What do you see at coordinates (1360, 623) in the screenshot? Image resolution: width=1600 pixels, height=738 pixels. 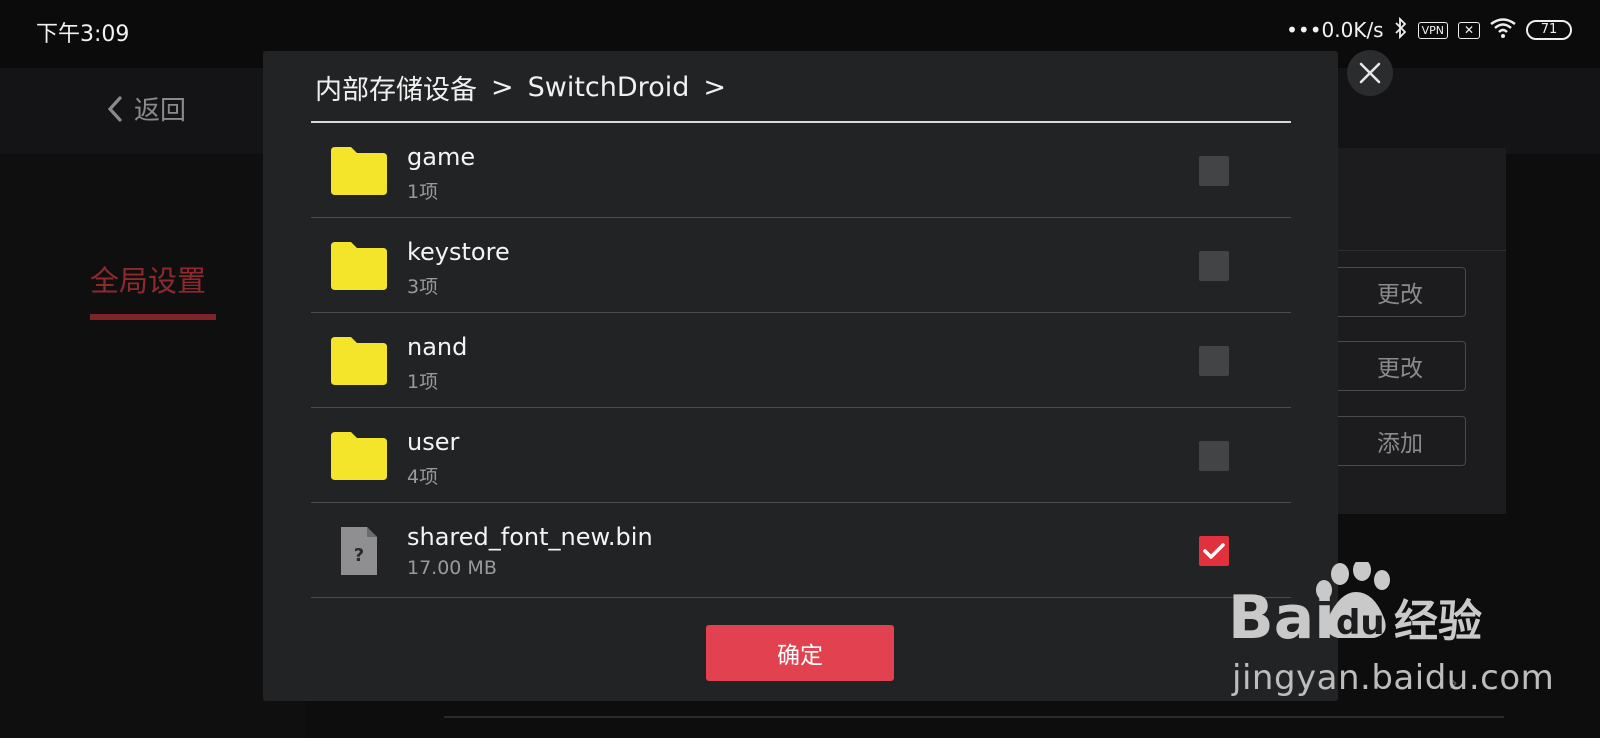 I see `svg-text: du` at bounding box center [1360, 623].